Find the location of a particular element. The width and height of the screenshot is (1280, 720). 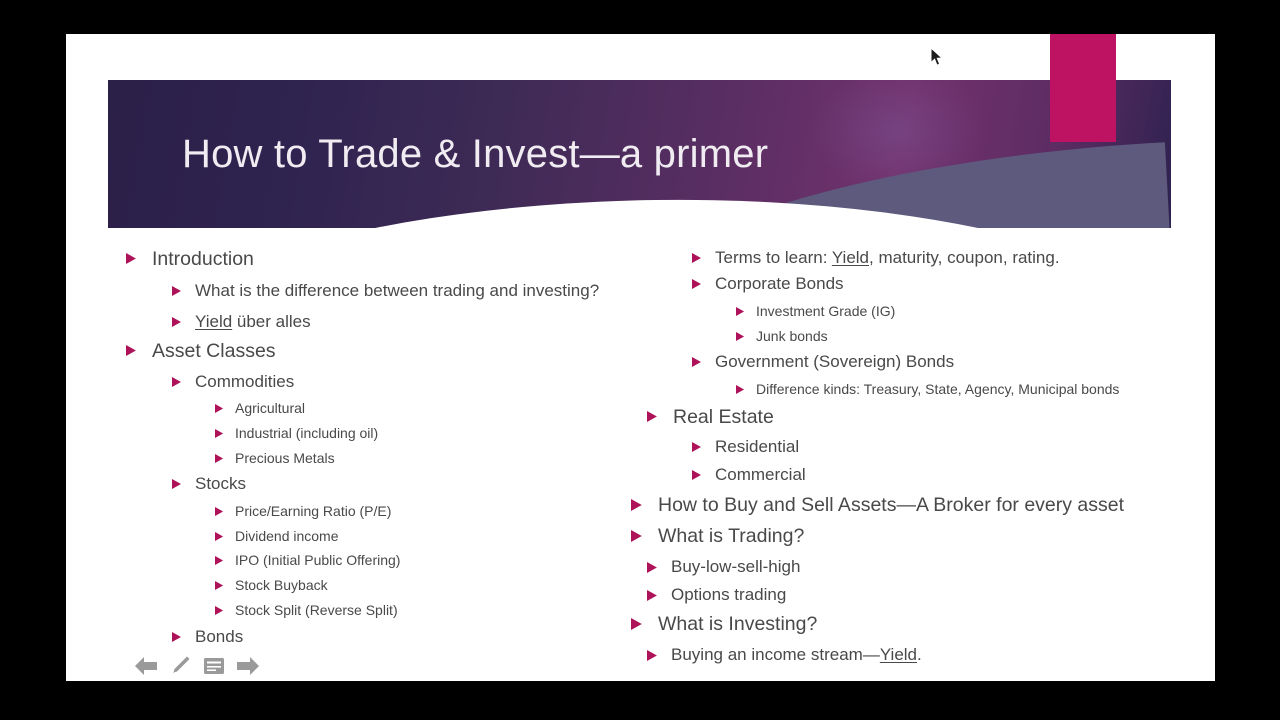

list-item: Precious Metals is located at coordinates (430, 458).